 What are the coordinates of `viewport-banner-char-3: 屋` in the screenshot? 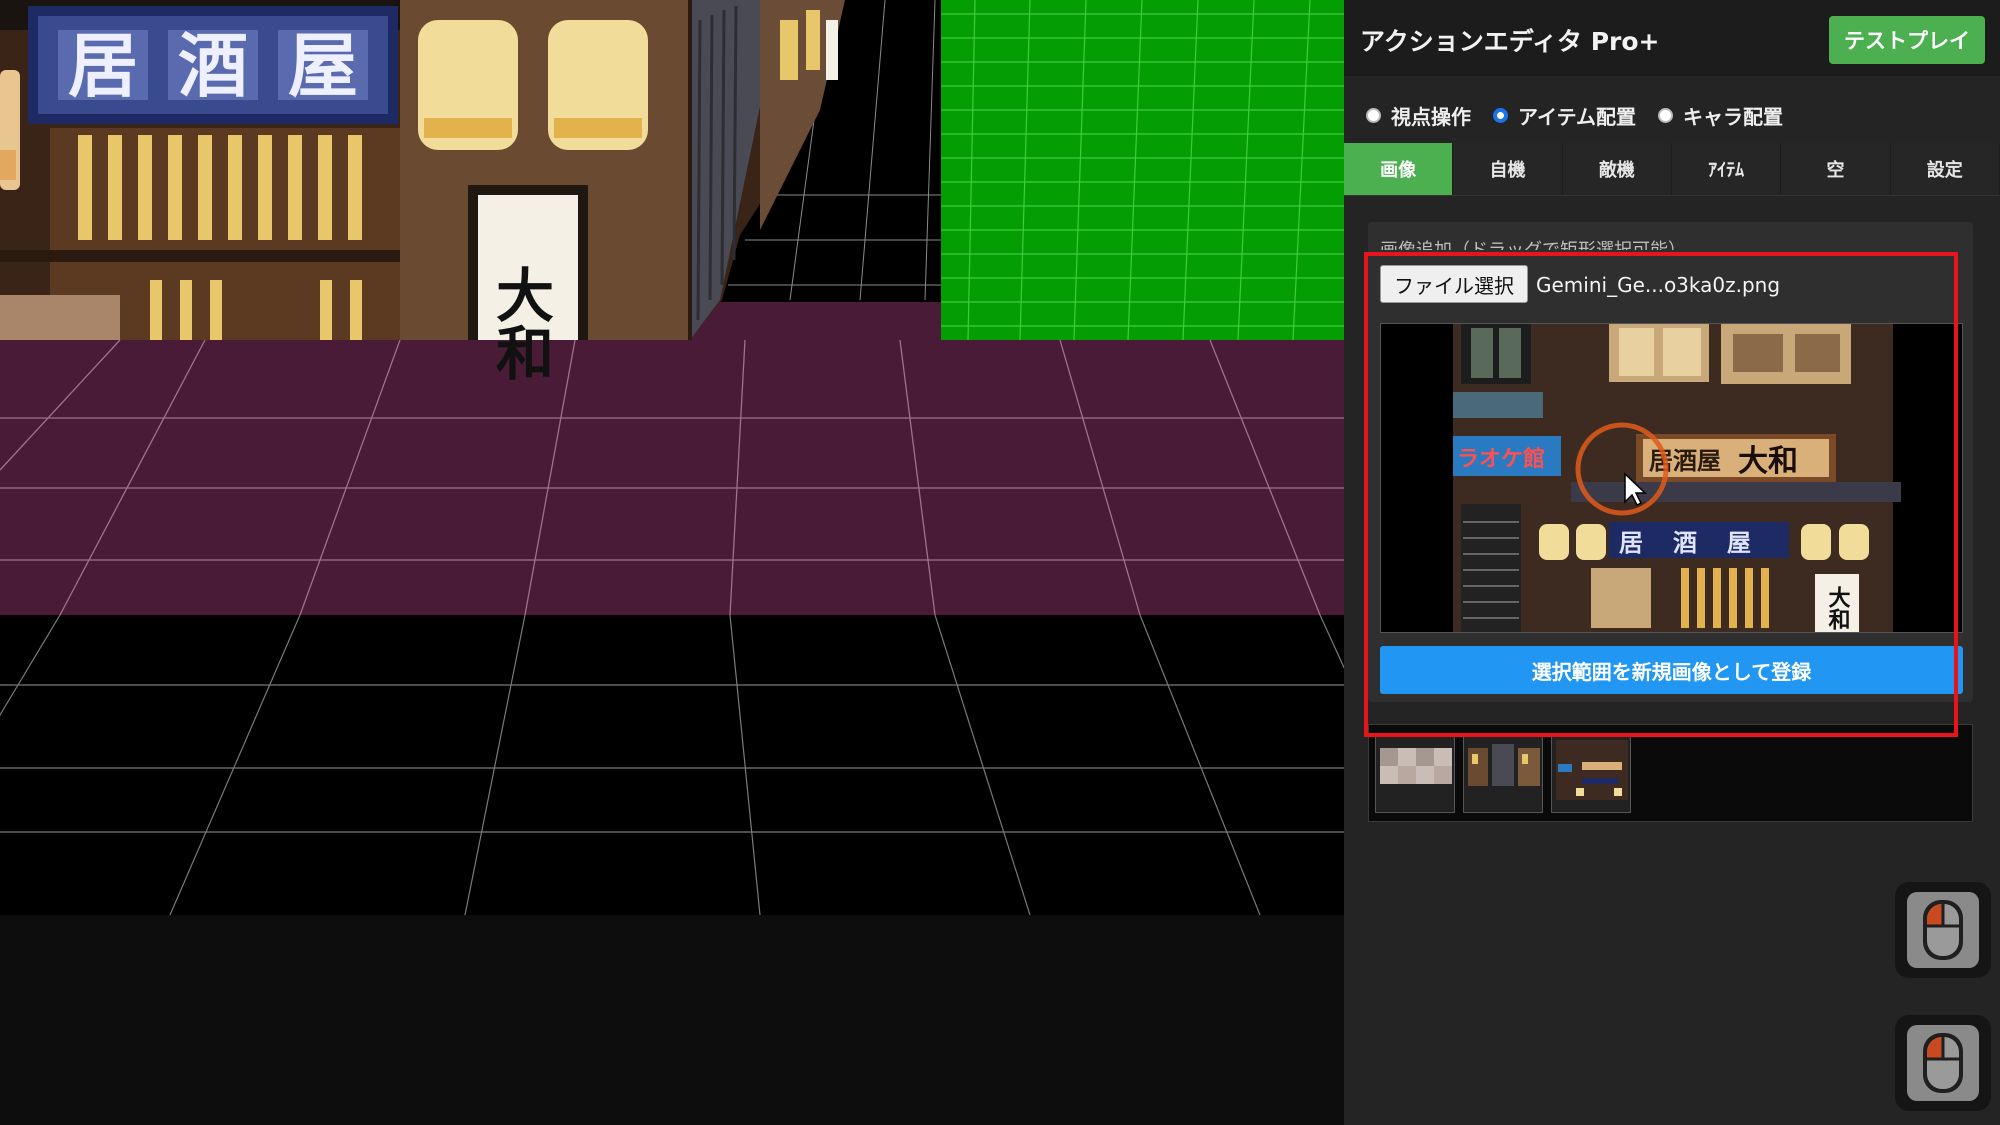 It's located at (323, 66).